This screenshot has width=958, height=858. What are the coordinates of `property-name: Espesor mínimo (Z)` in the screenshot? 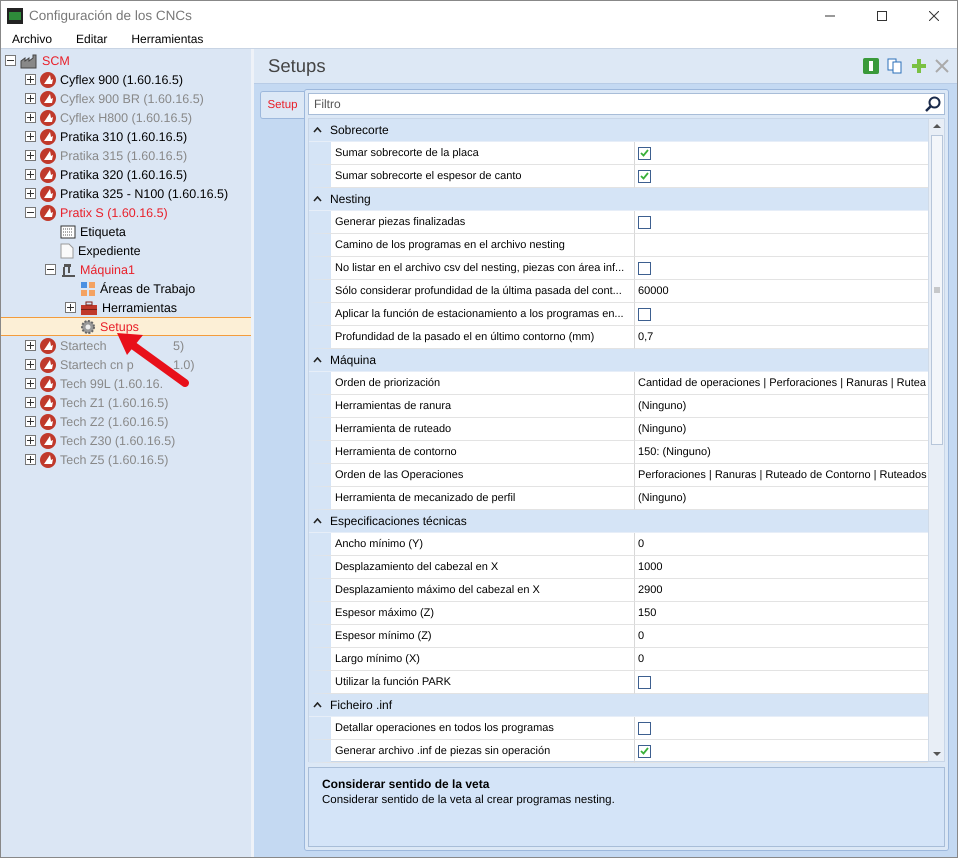 It's located at (472, 636).